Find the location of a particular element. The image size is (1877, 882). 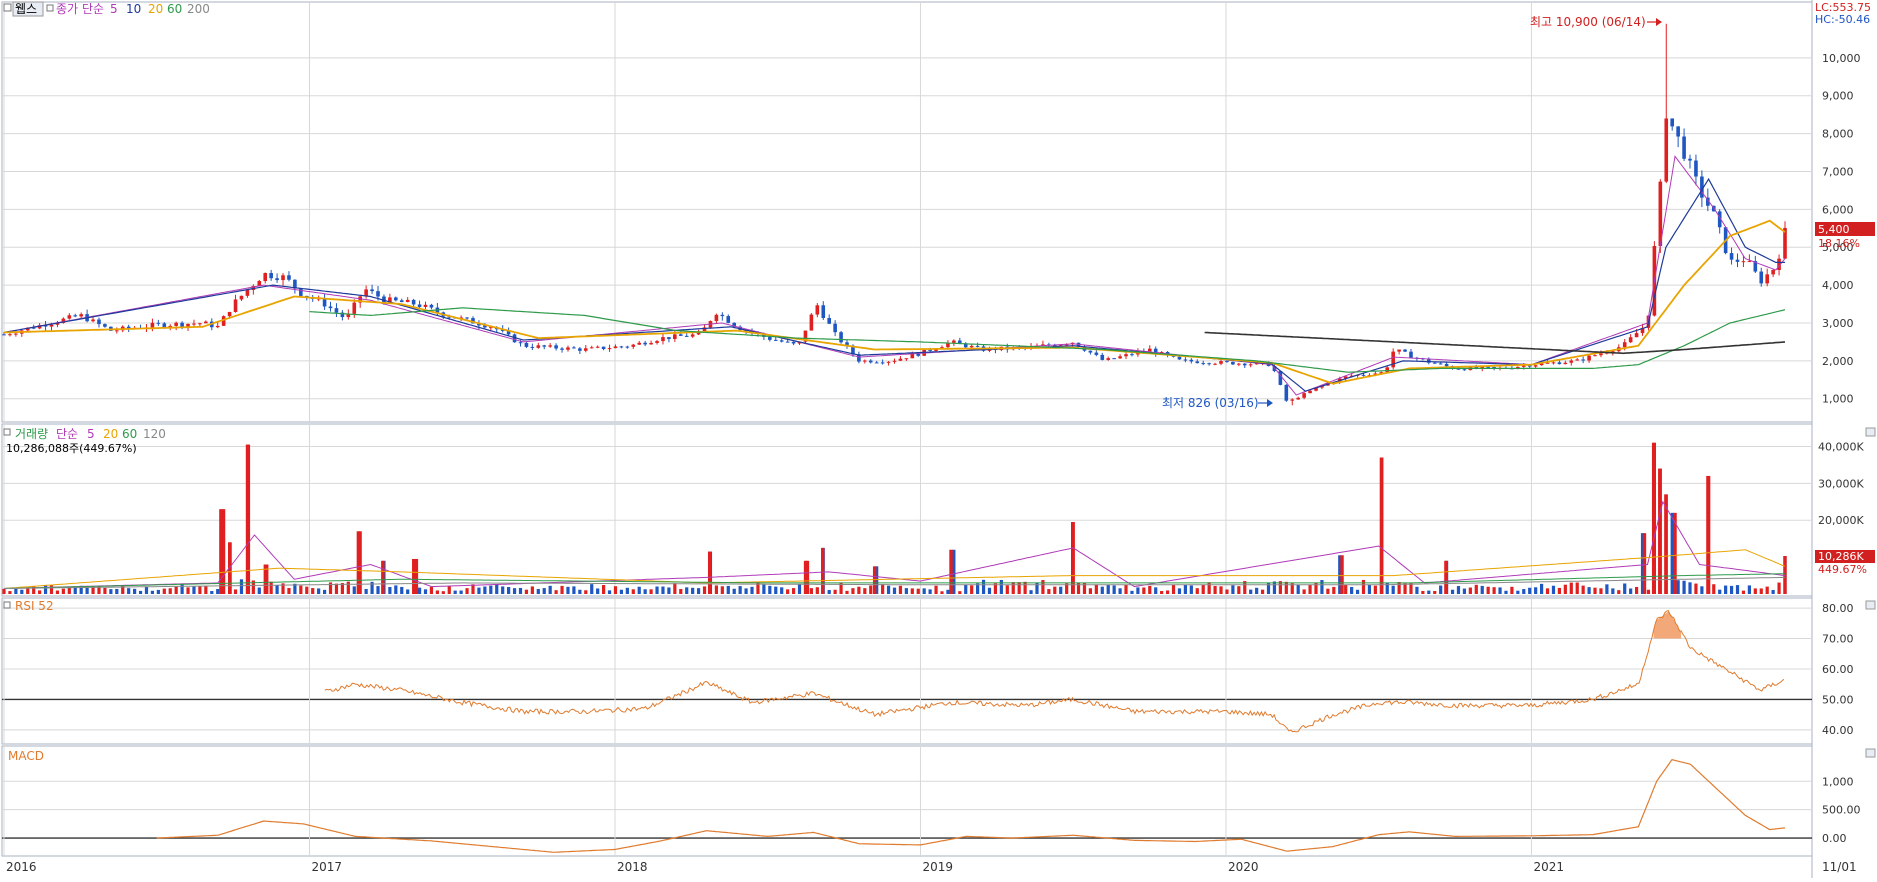

high-annotation: 최고 10,900 (06/14) is located at coordinates (1596, 22).